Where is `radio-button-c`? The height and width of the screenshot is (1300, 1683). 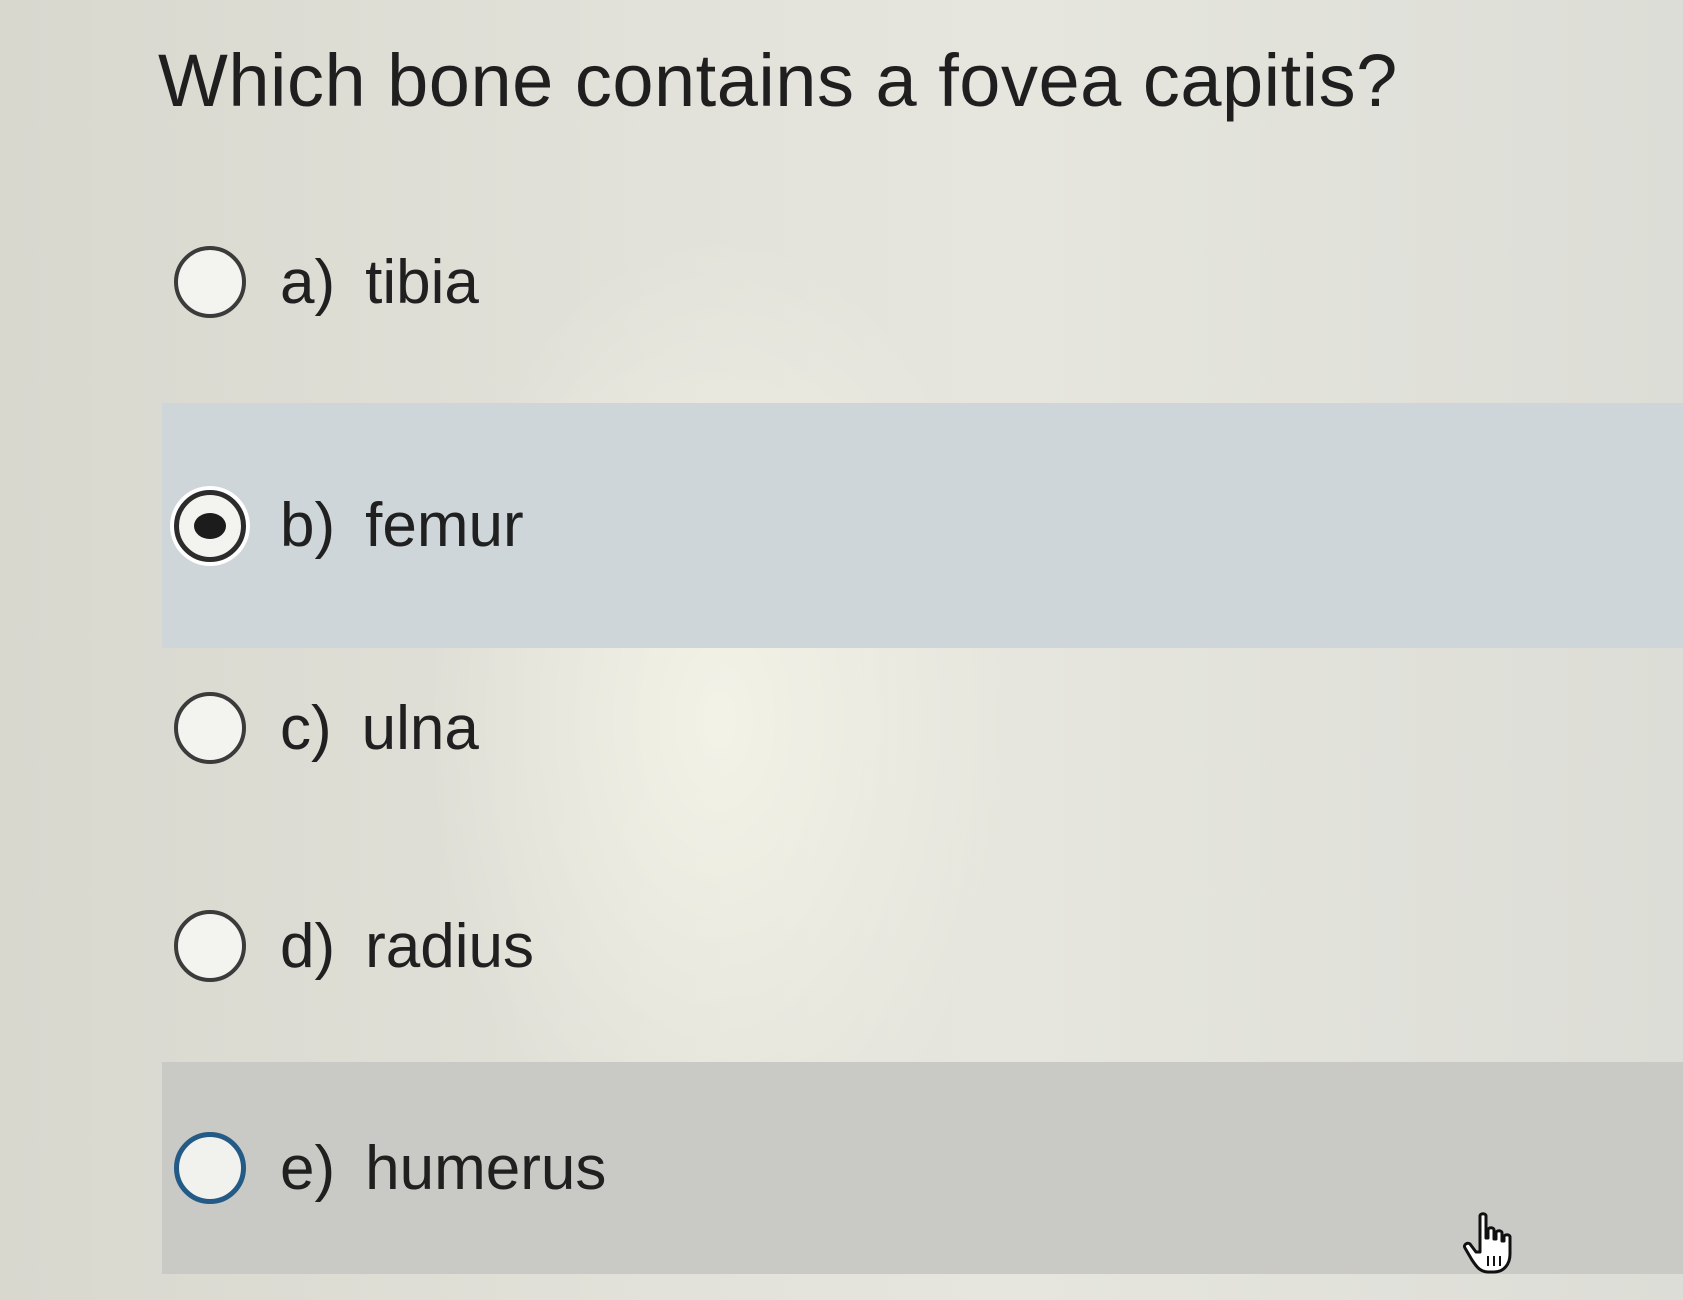
radio-button-c is located at coordinates (210, 728).